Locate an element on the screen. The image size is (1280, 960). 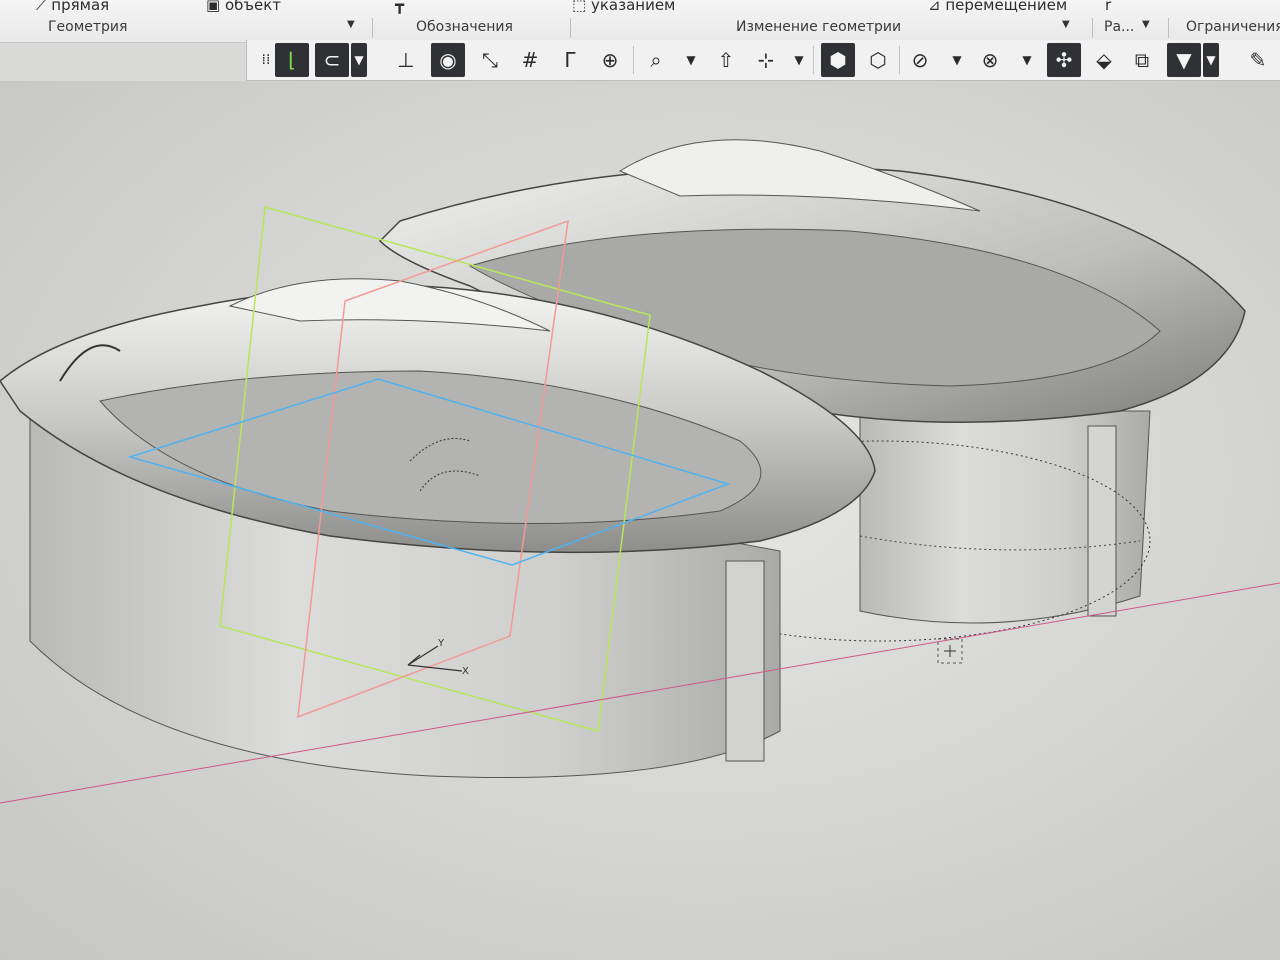
group-geometry: Геометрия is located at coordinates (87, 27).